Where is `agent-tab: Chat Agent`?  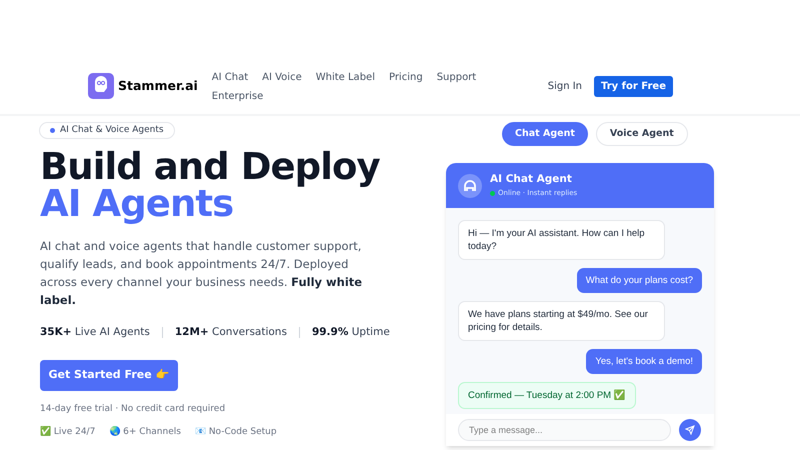
agent-tab: Chat Agent is located at coordinates (545, 134).